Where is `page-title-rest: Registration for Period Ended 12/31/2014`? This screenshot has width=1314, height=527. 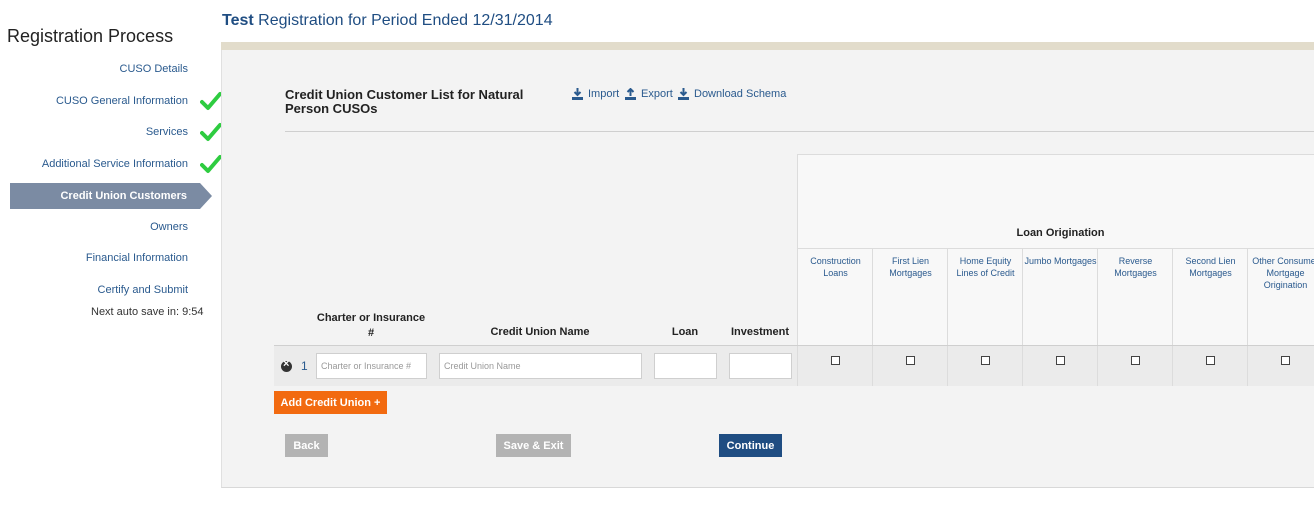 page-title-rest: Registration for Period Ended 12/31/2014 is located at coordinates (403, 20).